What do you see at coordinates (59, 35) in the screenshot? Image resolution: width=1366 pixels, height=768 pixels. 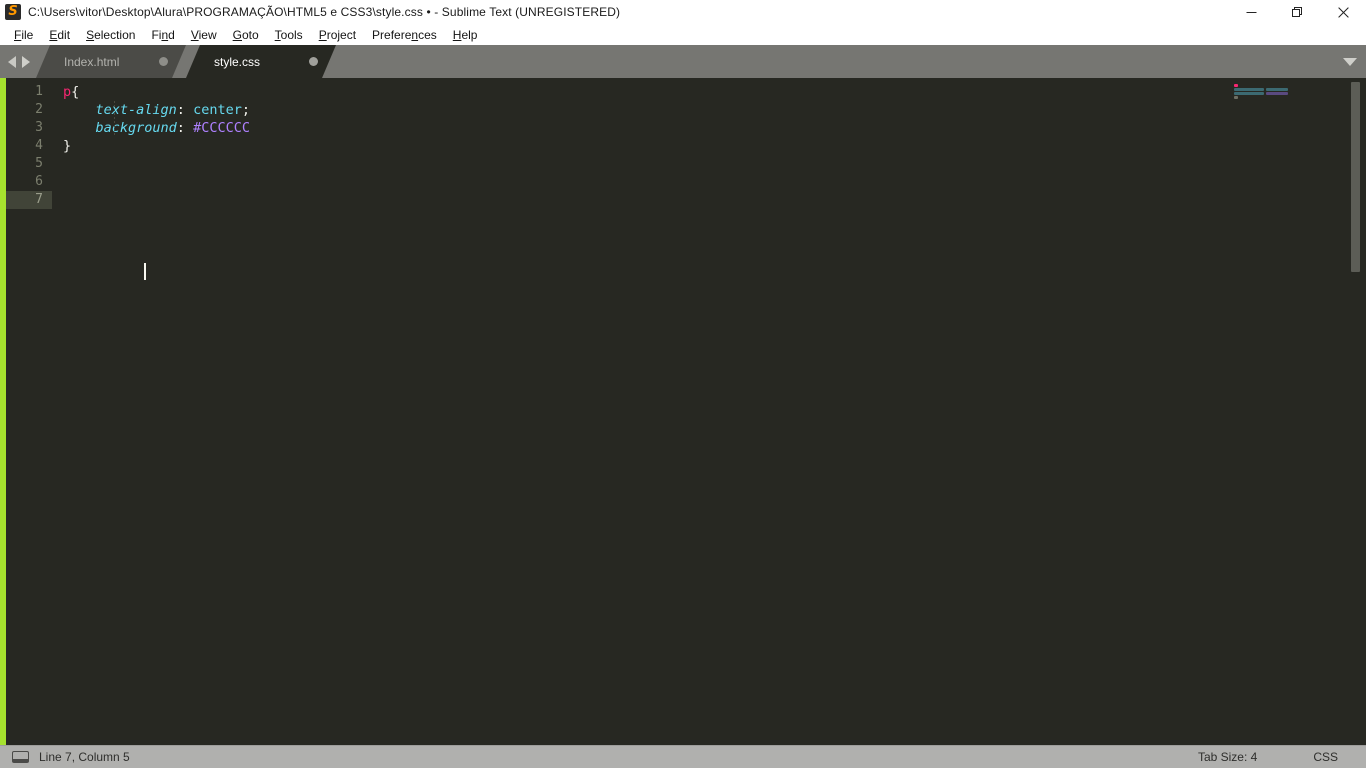 I see `menu-edit: Edit` at bounding box center [59, 35].